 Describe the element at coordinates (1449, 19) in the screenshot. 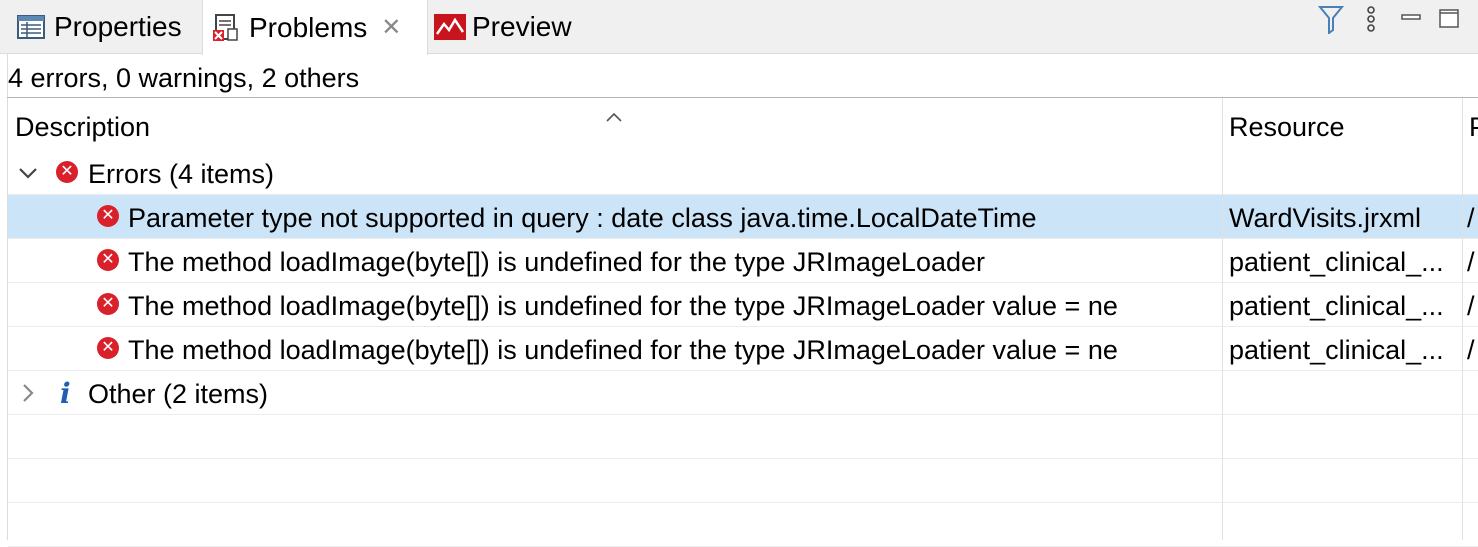

I see `maximize-icon` at that location.